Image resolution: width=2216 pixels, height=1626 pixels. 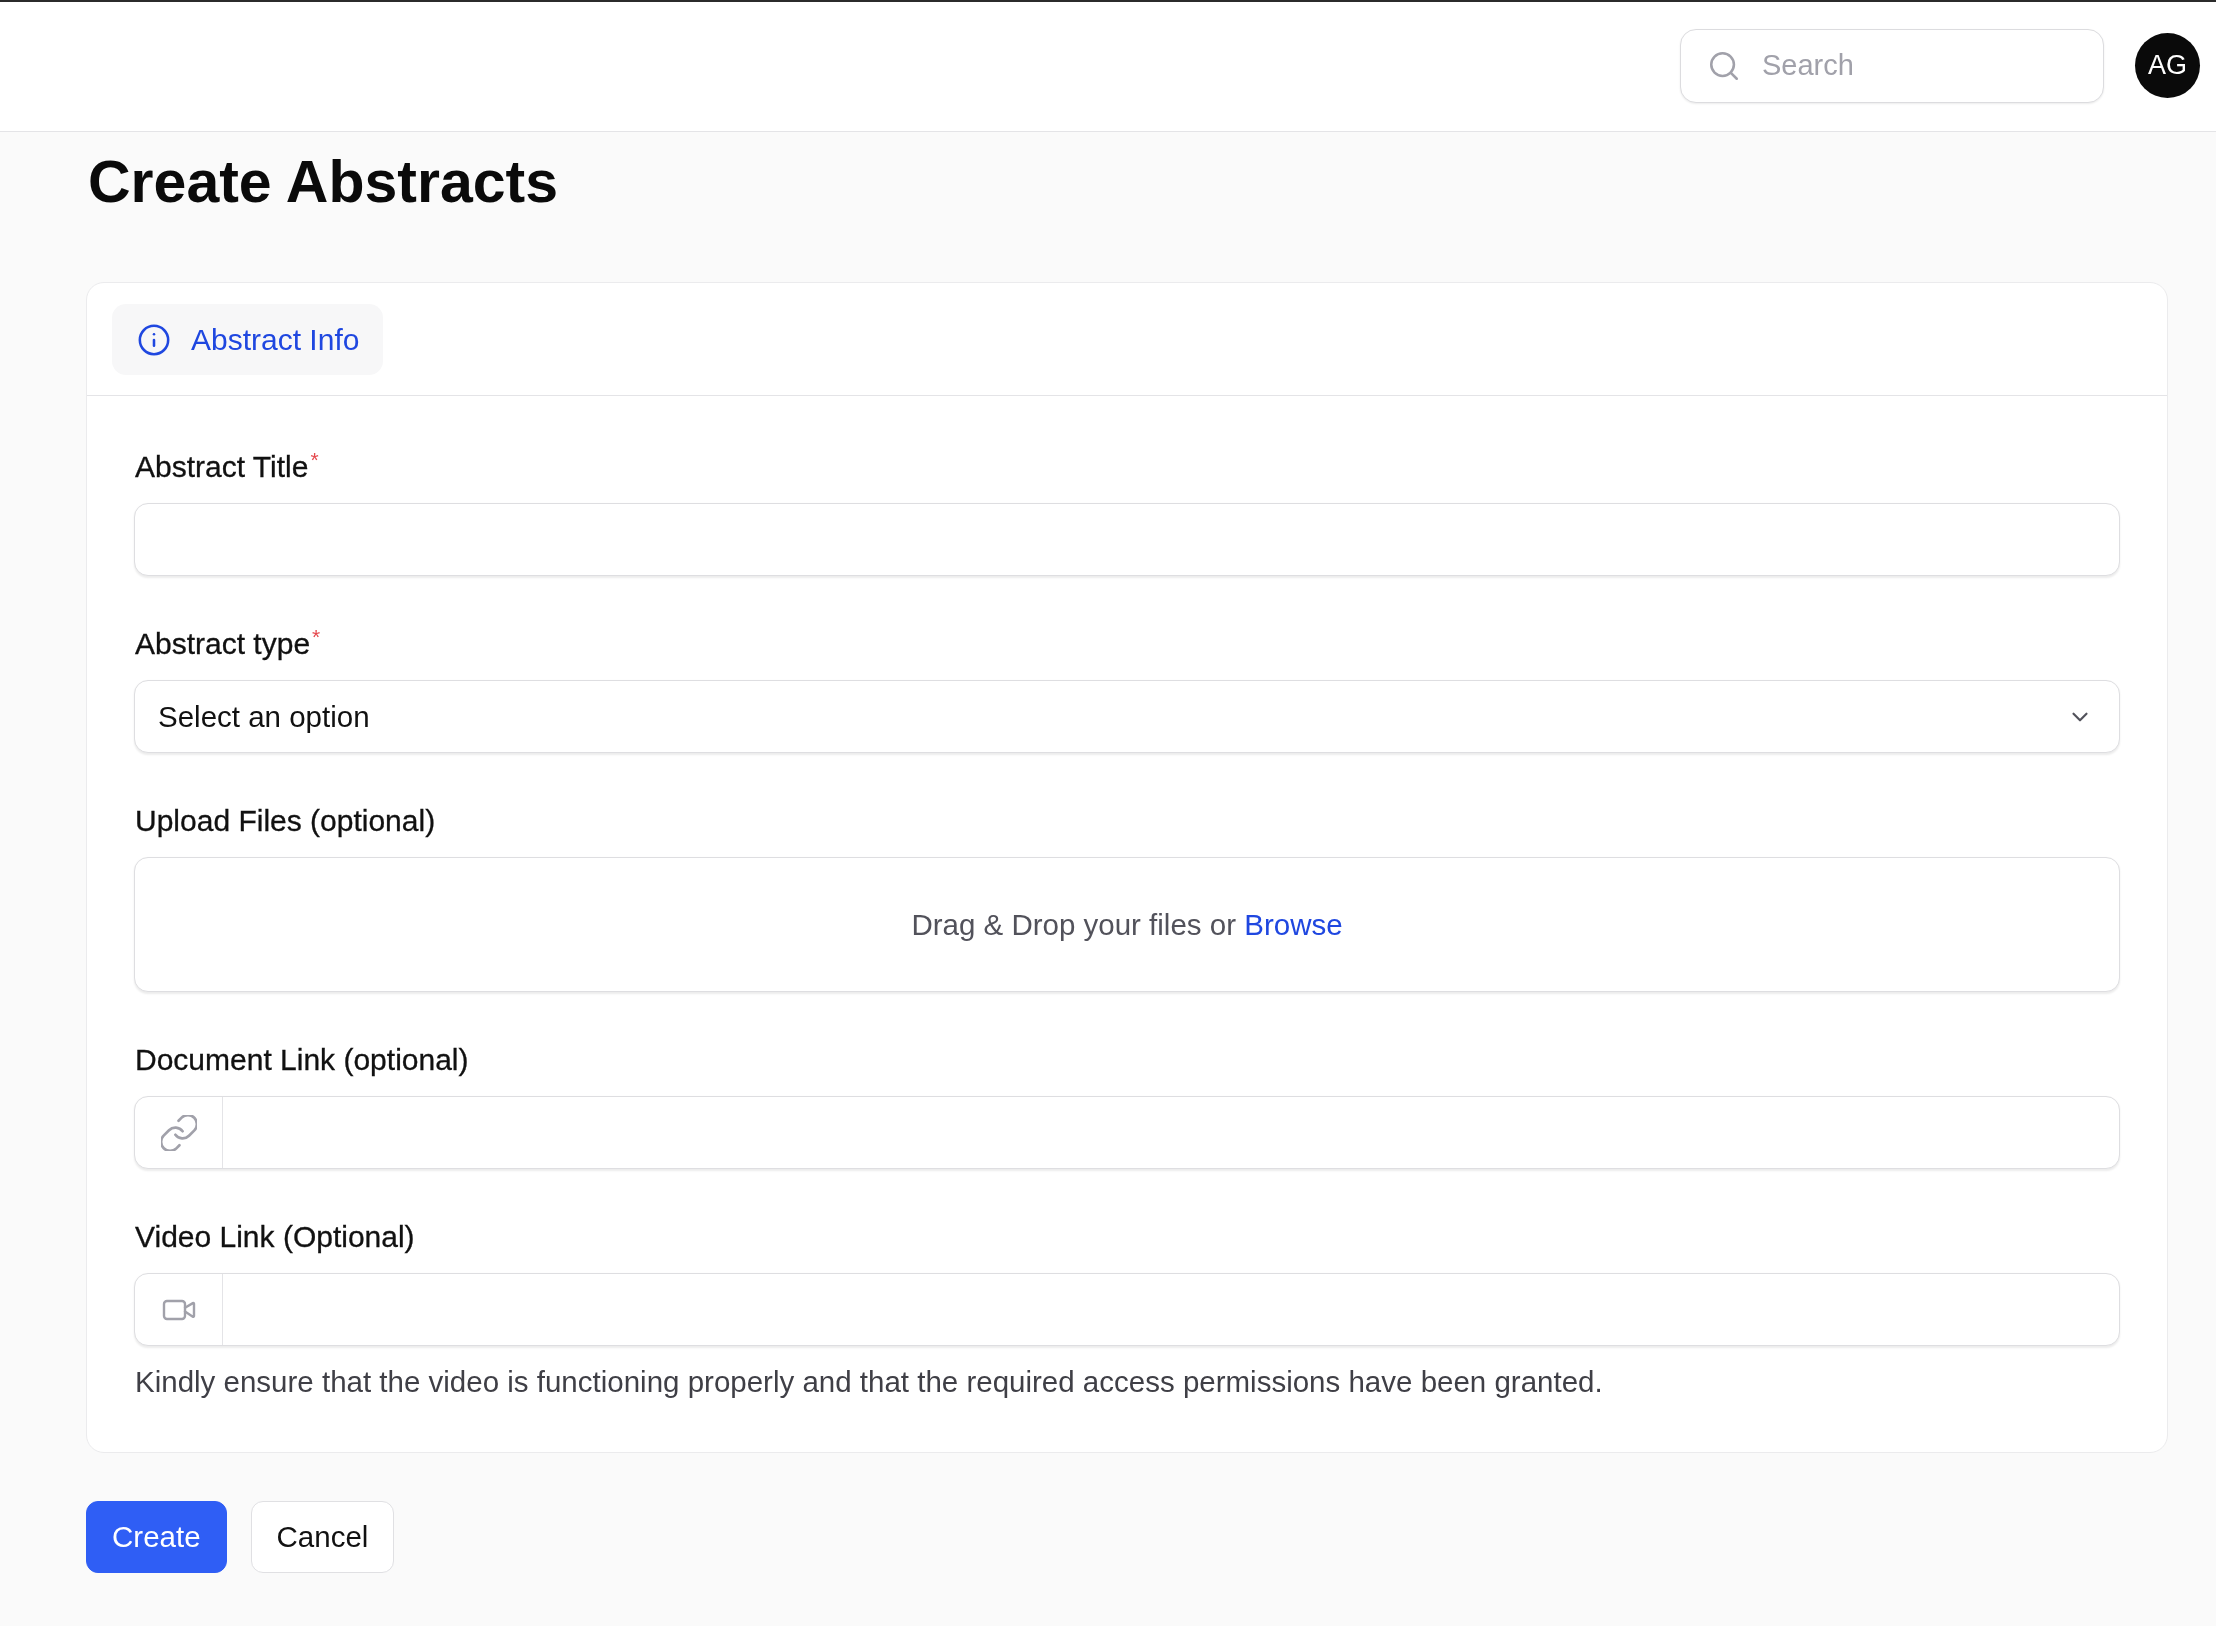 I want to click on search-field: Search, so click(x=1892, y=65).